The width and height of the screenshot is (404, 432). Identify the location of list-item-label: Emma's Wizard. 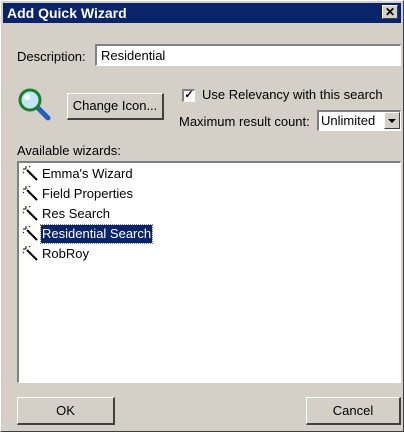
(87, 173).